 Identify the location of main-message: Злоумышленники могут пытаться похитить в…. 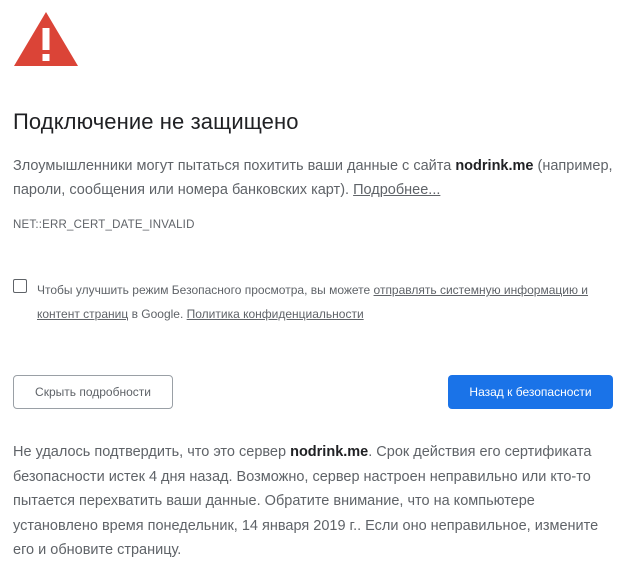
(313, 178).